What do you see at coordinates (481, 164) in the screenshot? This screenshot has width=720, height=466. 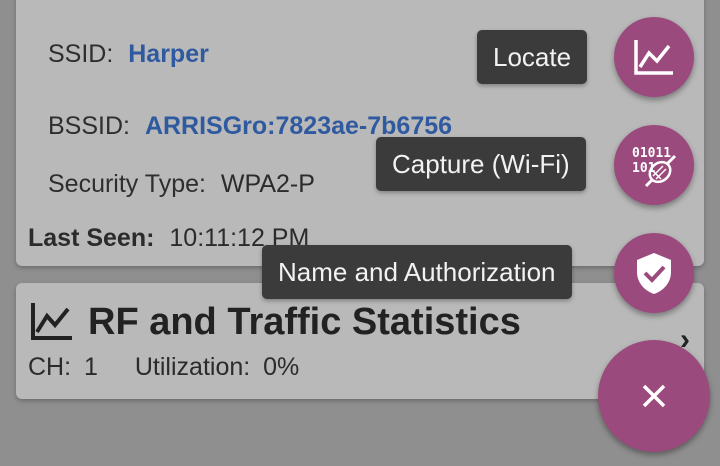 I see `capture-tooltip: Capture (Wi-Fi)` at bounding box center [481, 164].